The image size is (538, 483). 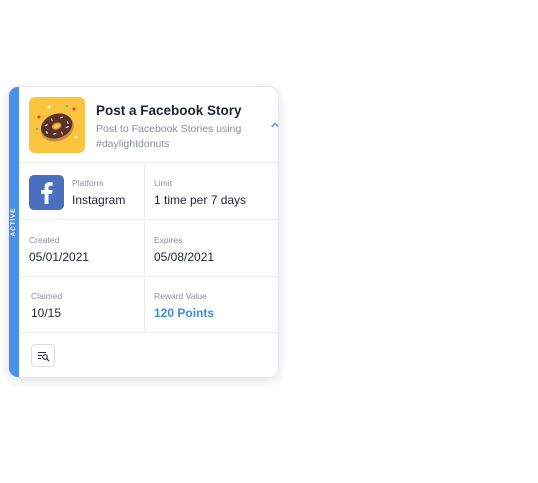 What do you see at coordinates (44, 240) in the screenshot?
I see `created-label: Created` at bounding box center [44, 240].